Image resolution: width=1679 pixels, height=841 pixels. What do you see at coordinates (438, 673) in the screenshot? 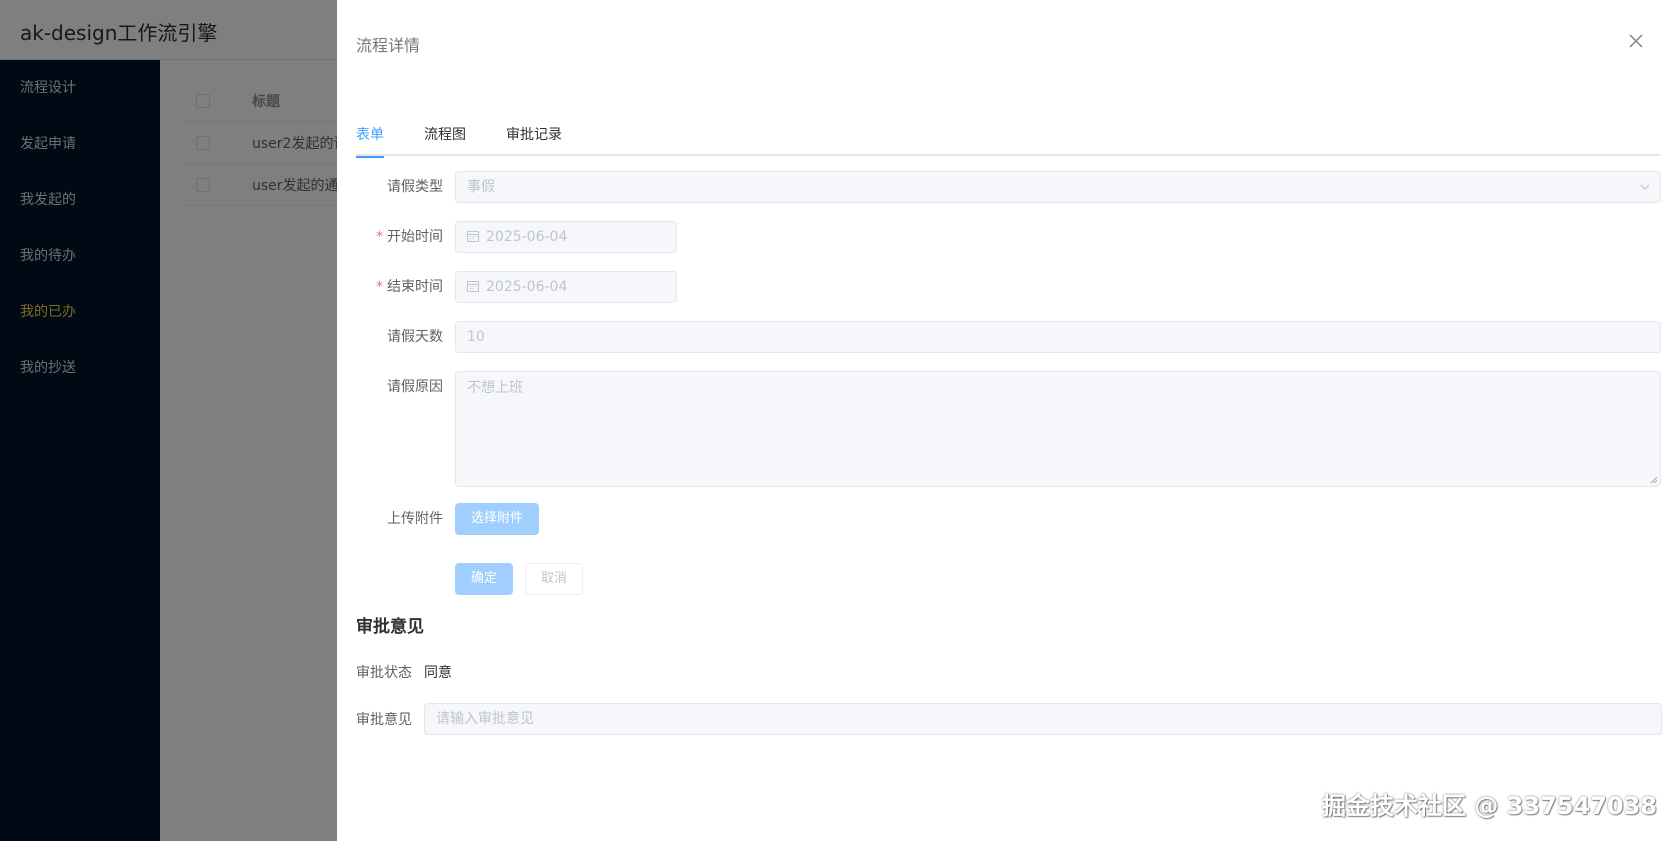
I see `approval-status-value: 同意` at bounding box center [438, 673].